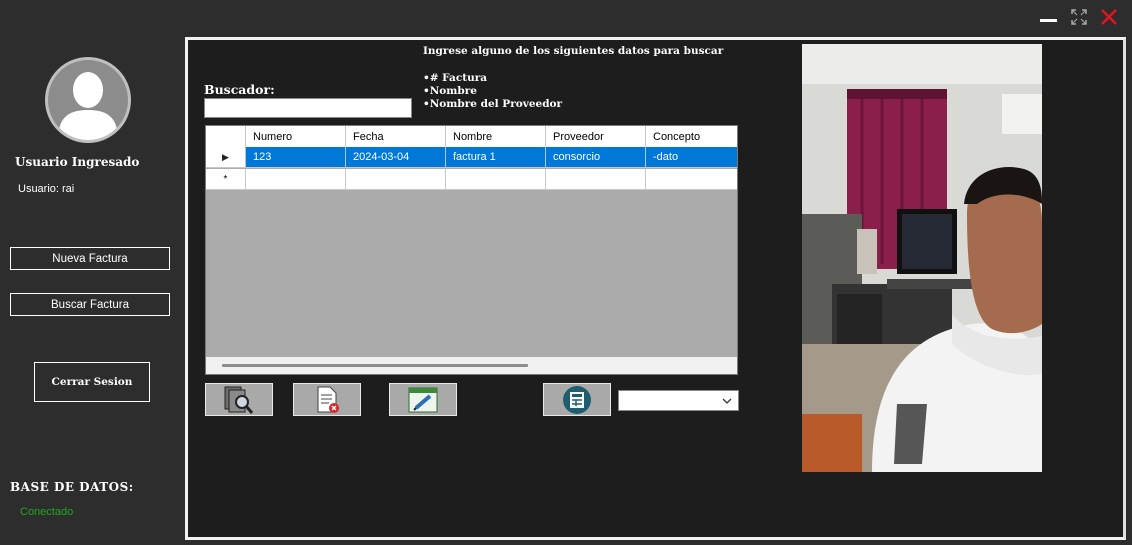 Image resolution: width=1132 pixels, height=545 pixels. I want to click on search-document-icon, so click(239, 400).